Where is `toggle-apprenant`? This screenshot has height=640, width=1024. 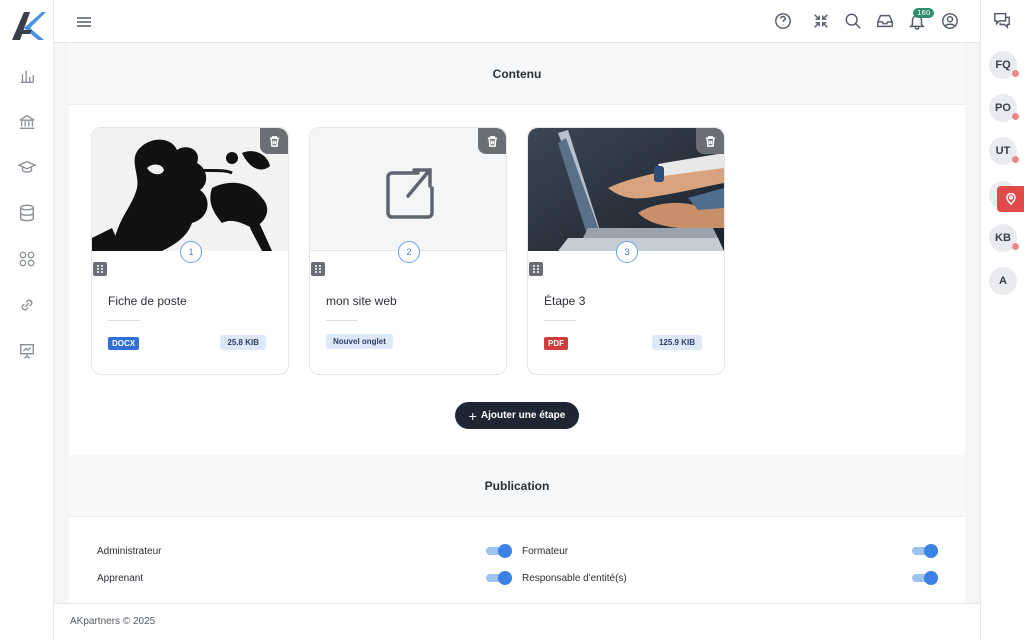
toggle-apprenant is located at coordinates (499, 578).